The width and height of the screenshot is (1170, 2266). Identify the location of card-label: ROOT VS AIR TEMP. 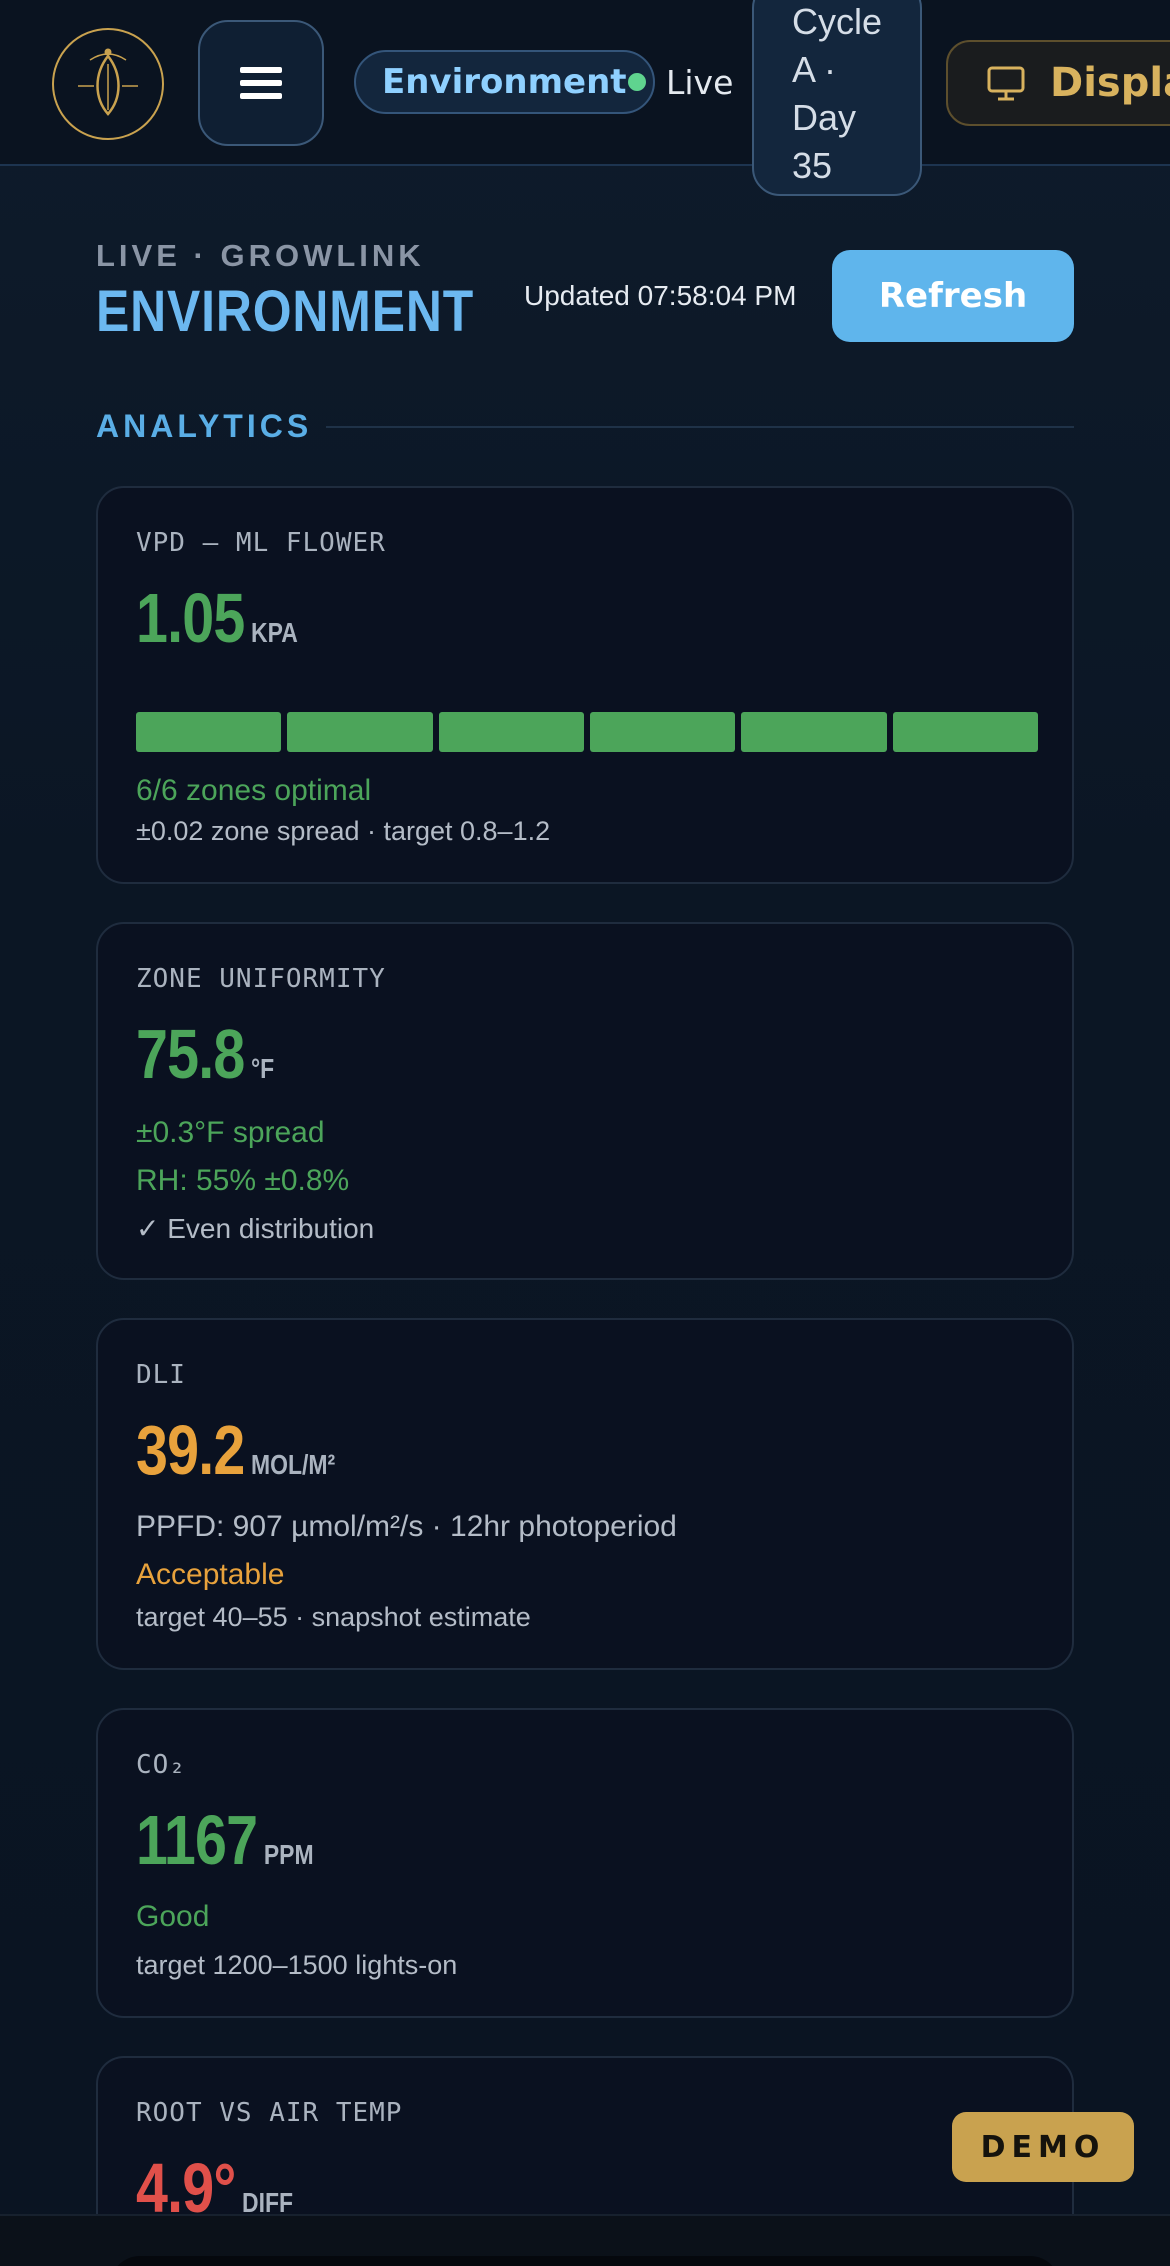
(269, 2113).